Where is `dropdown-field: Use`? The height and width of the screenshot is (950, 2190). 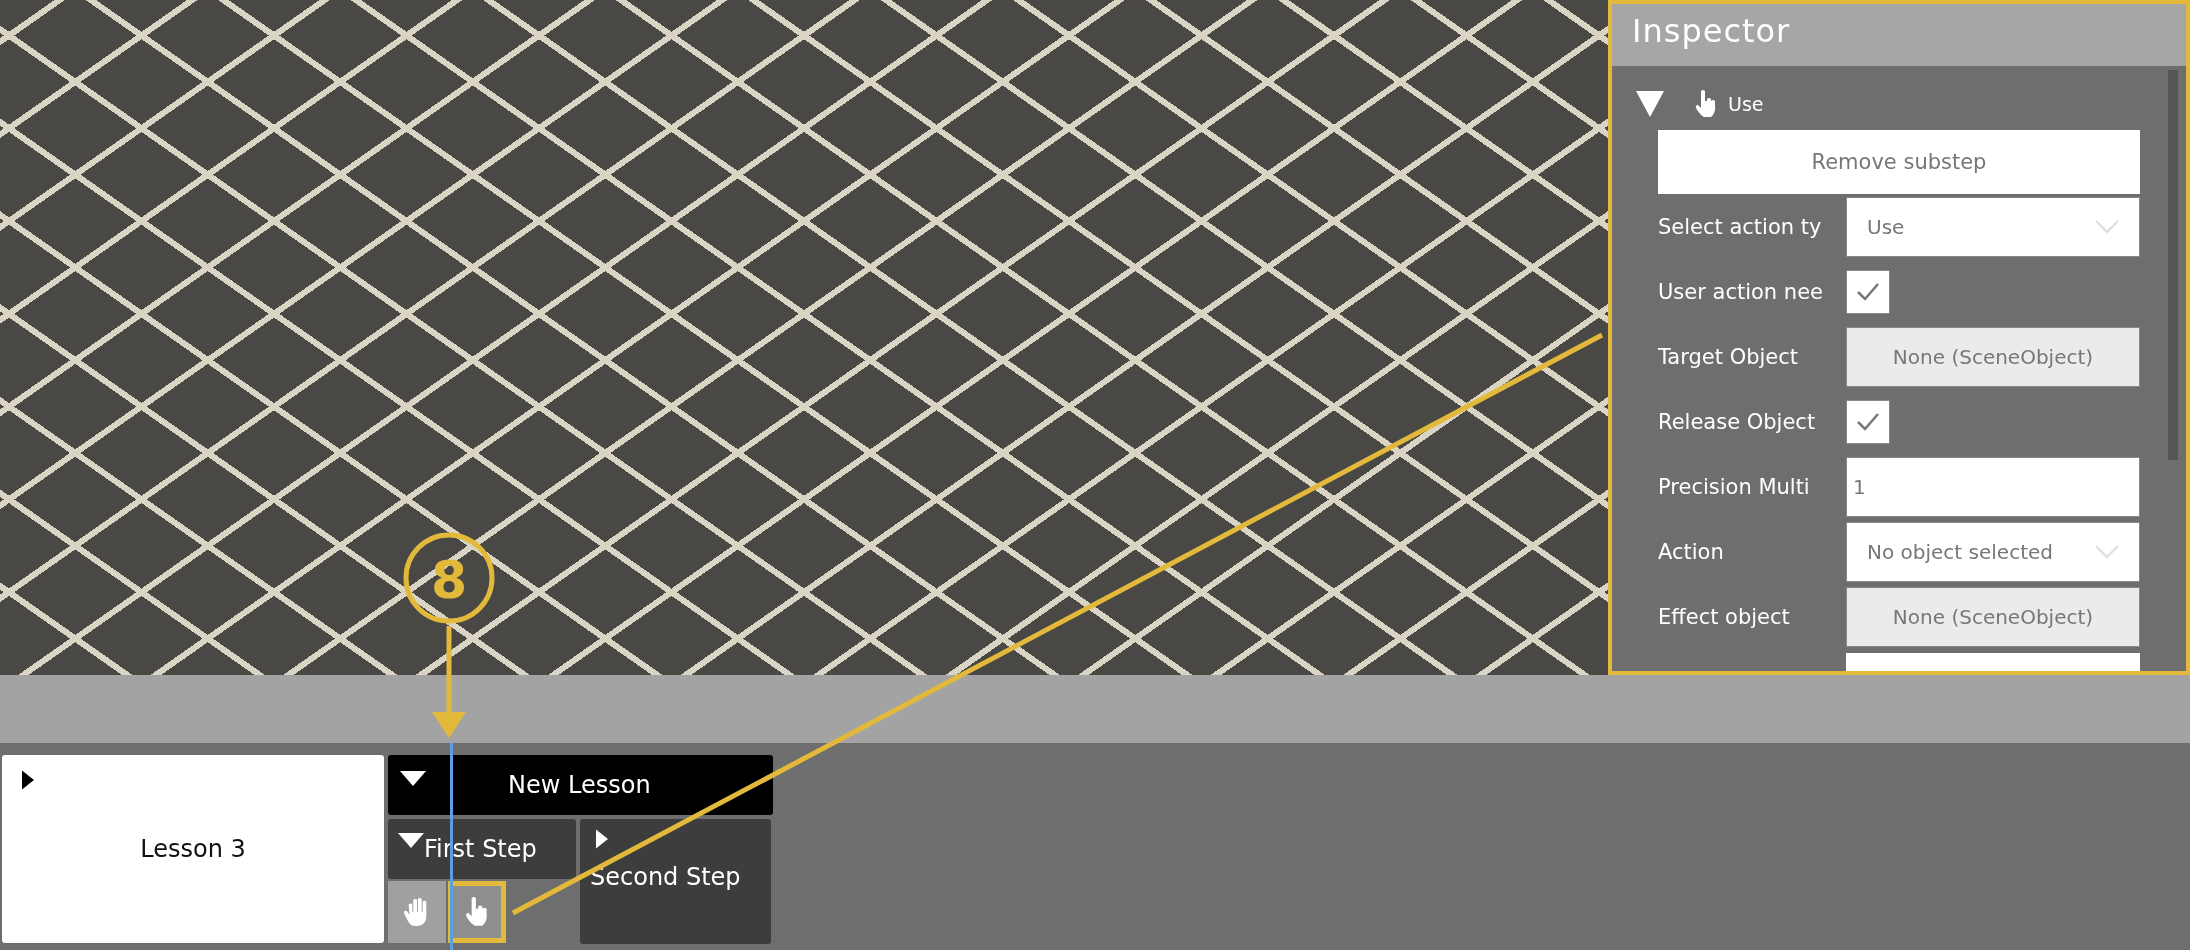 dropdown-field: Use is located at coordinates (1993, 227).